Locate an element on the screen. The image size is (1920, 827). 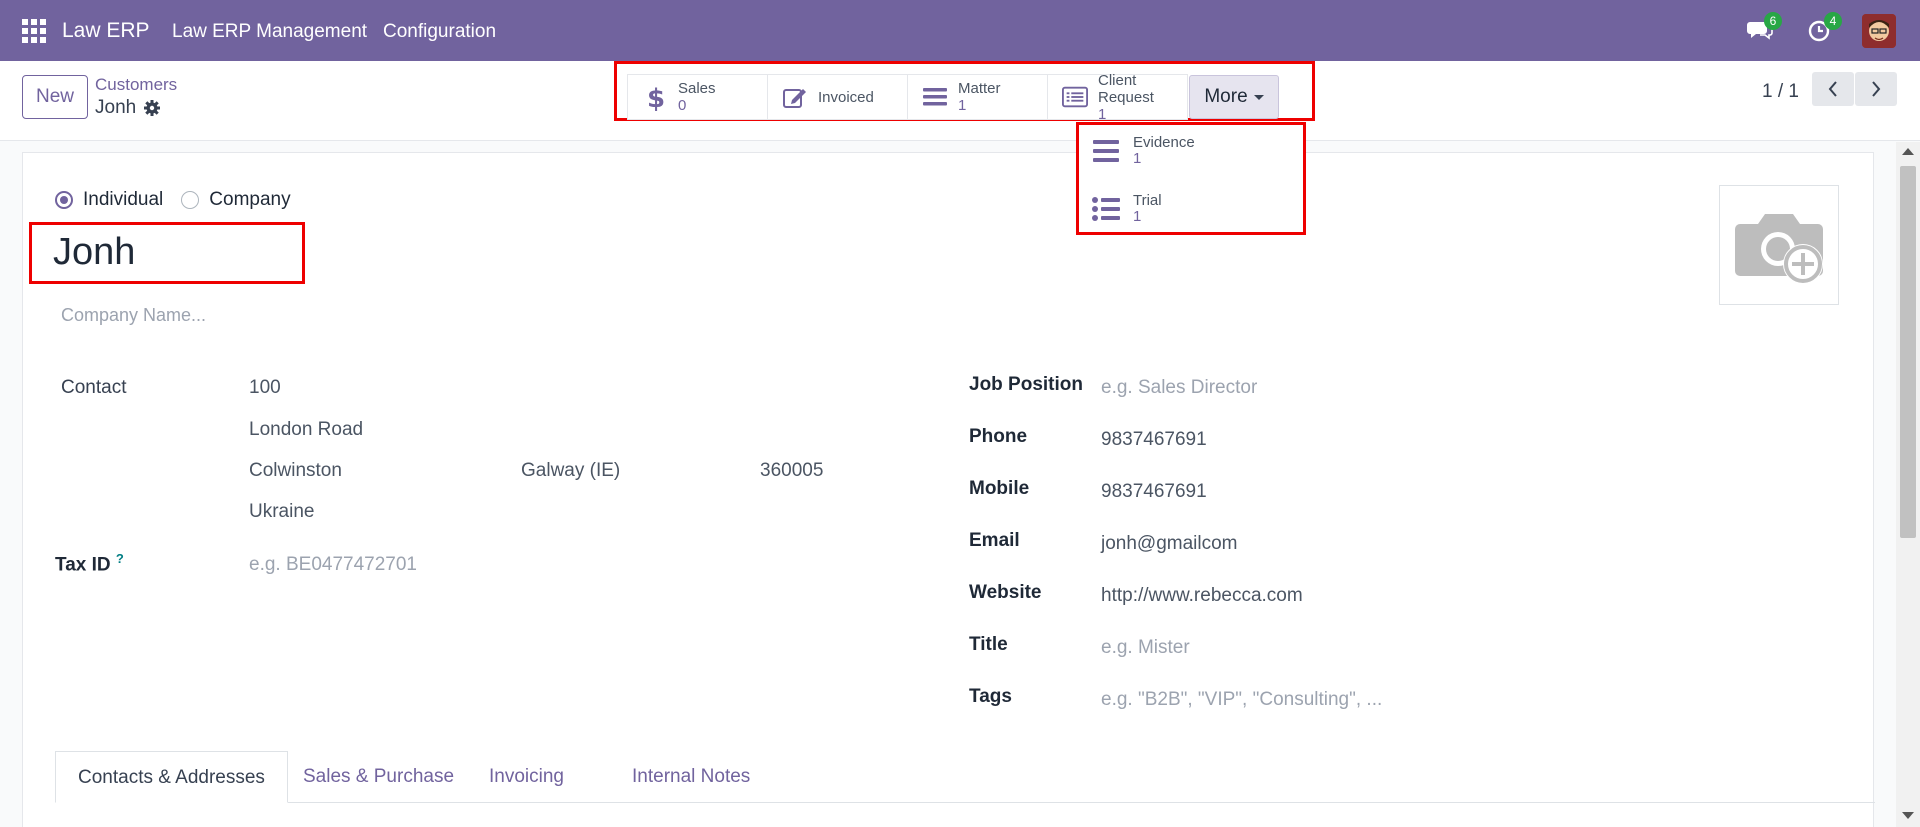
smart-button-label: Matter is located at coordinates (979, 88).